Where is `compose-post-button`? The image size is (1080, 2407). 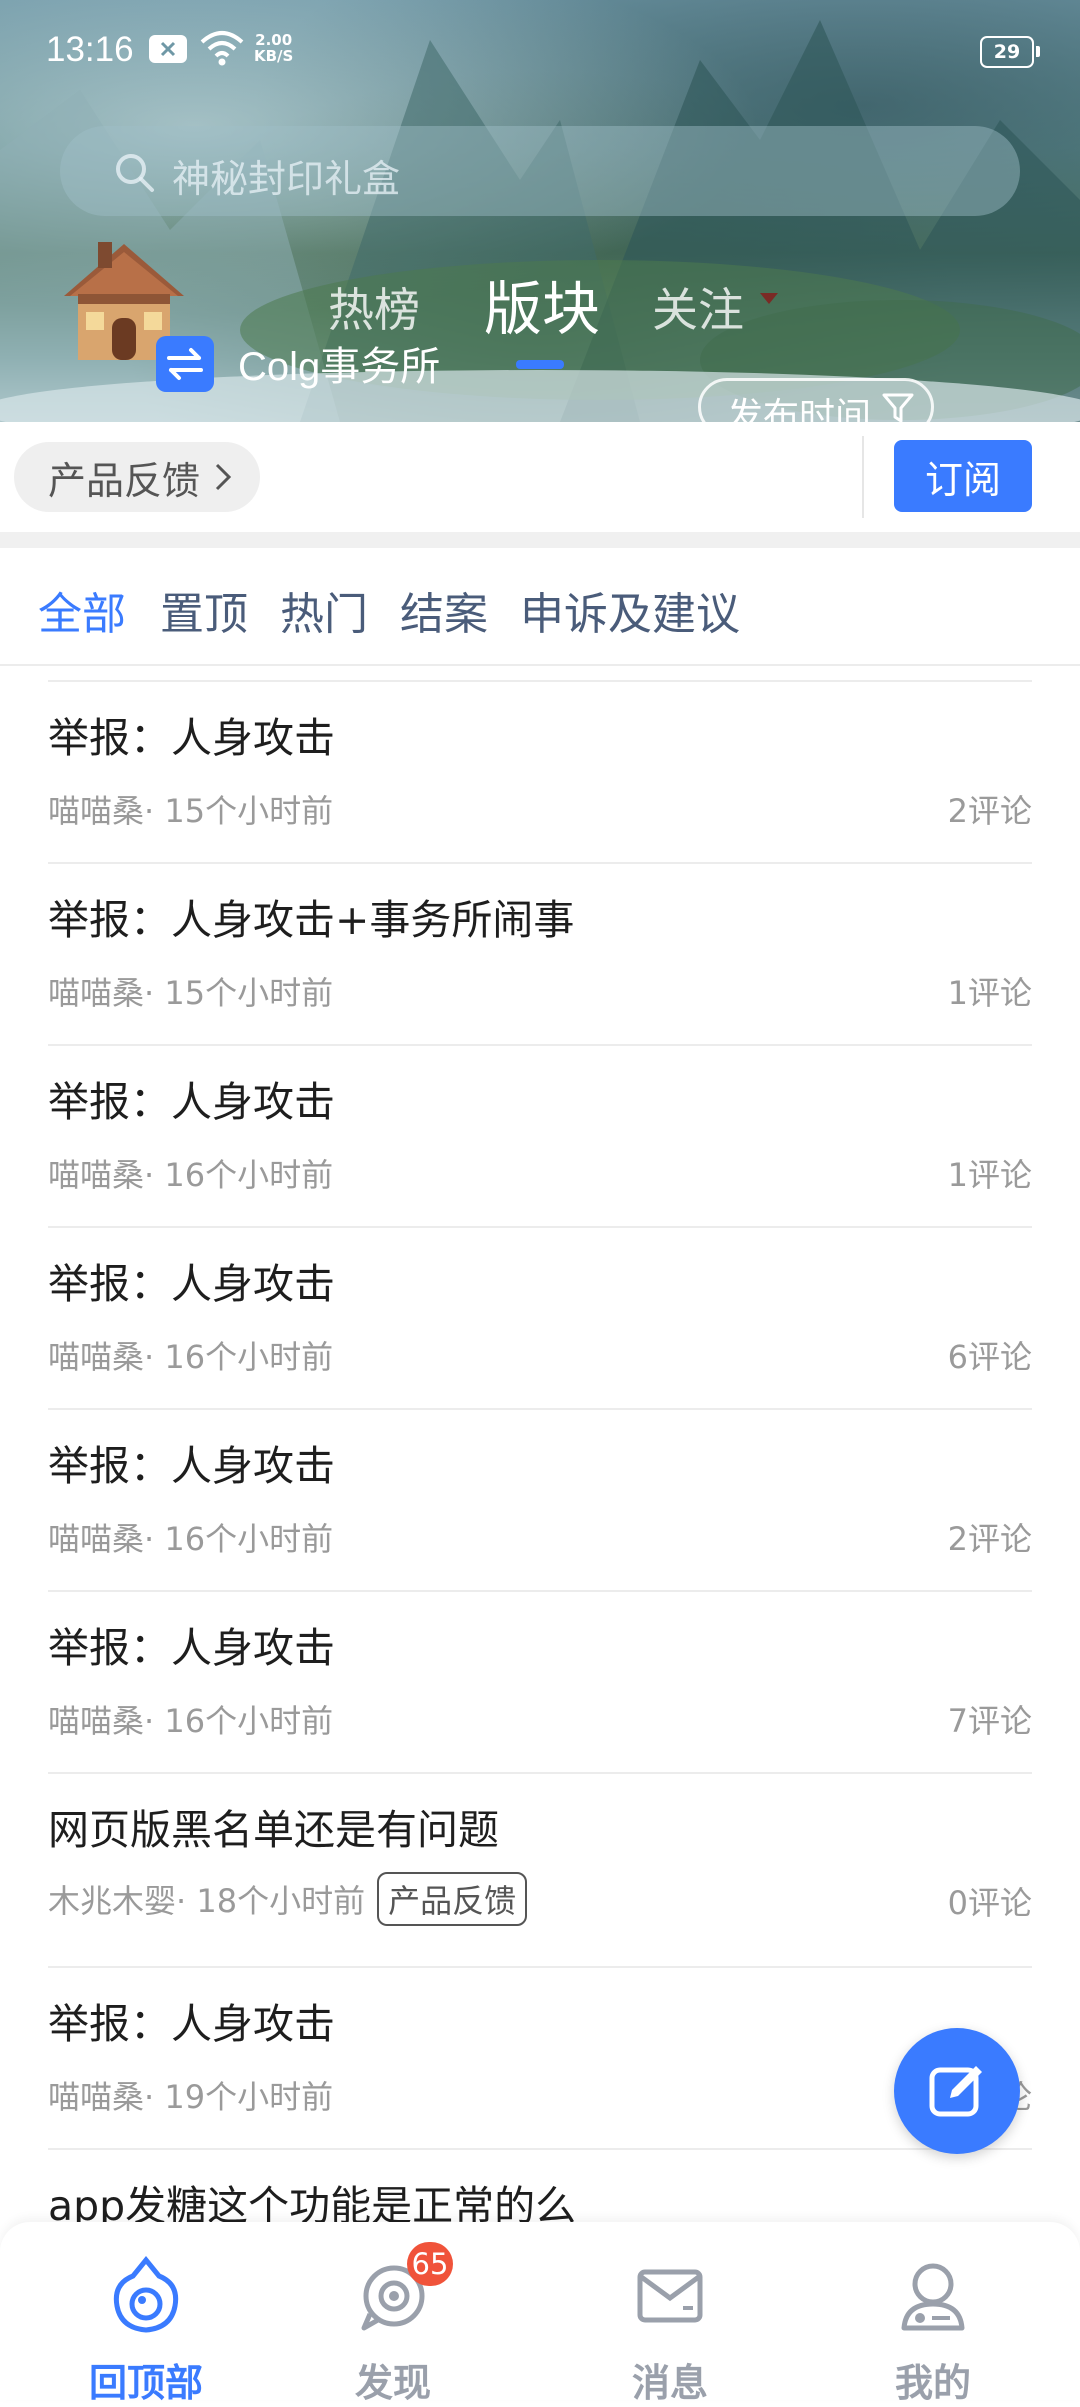
compose-post-button is located at coordinates (957, 2091).